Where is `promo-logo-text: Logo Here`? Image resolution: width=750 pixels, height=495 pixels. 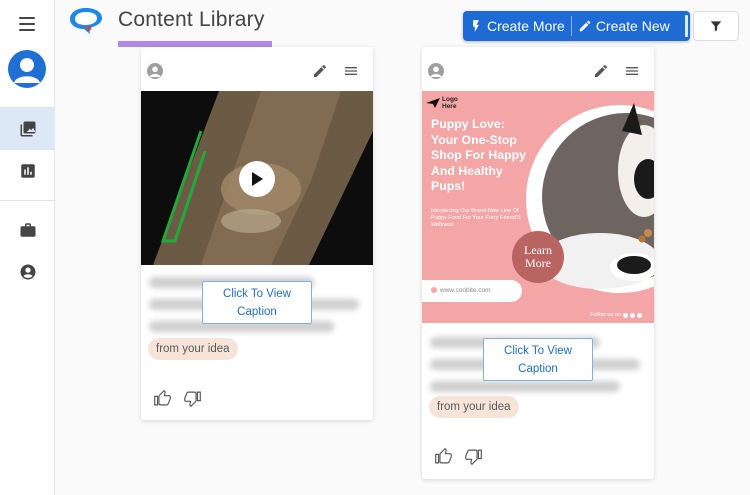 promo-logo-text: Logo Here is located at coordinates (450, 103).